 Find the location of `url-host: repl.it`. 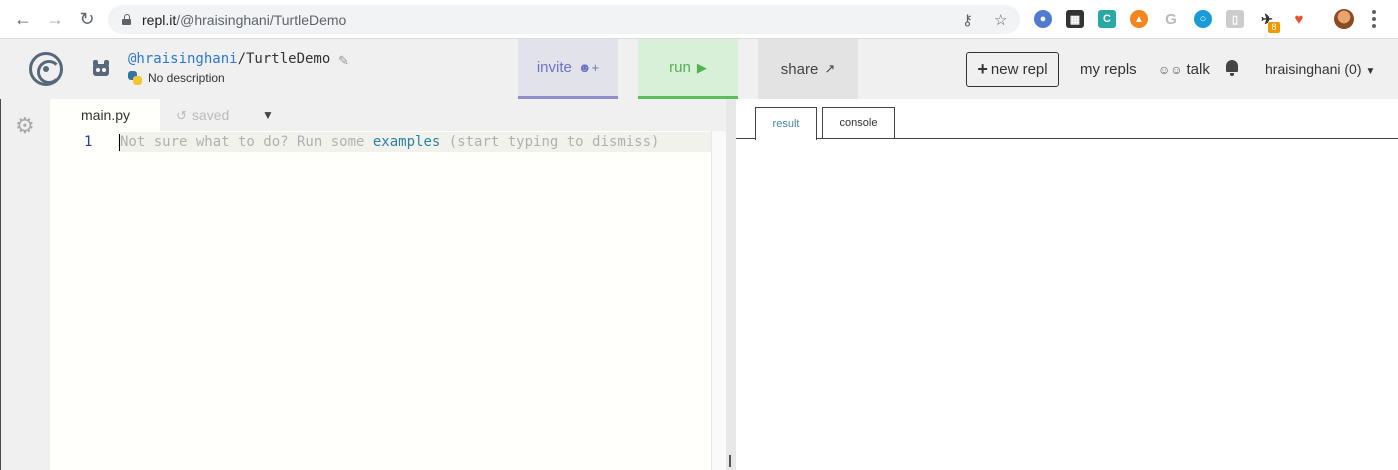

url-host: repl.it is located at coordinates (159, 20).